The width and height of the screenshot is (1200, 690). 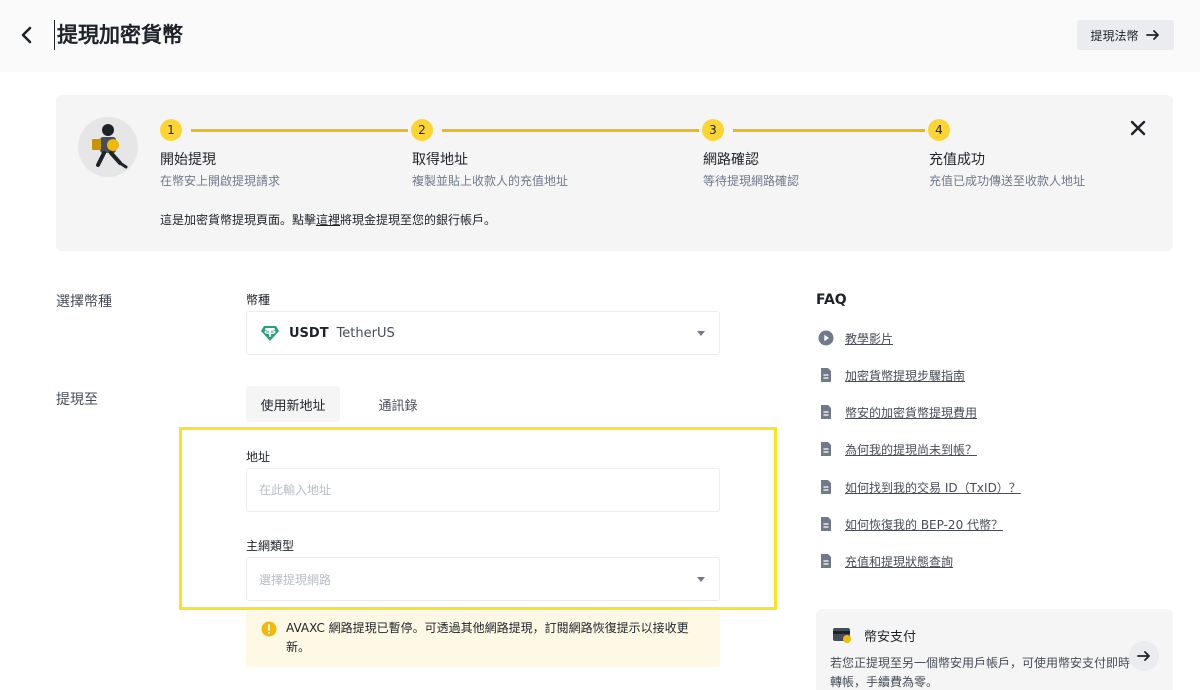 I want to click on faq-item: 加密貨幣提現步驟指南, so click(x=891, y=375).